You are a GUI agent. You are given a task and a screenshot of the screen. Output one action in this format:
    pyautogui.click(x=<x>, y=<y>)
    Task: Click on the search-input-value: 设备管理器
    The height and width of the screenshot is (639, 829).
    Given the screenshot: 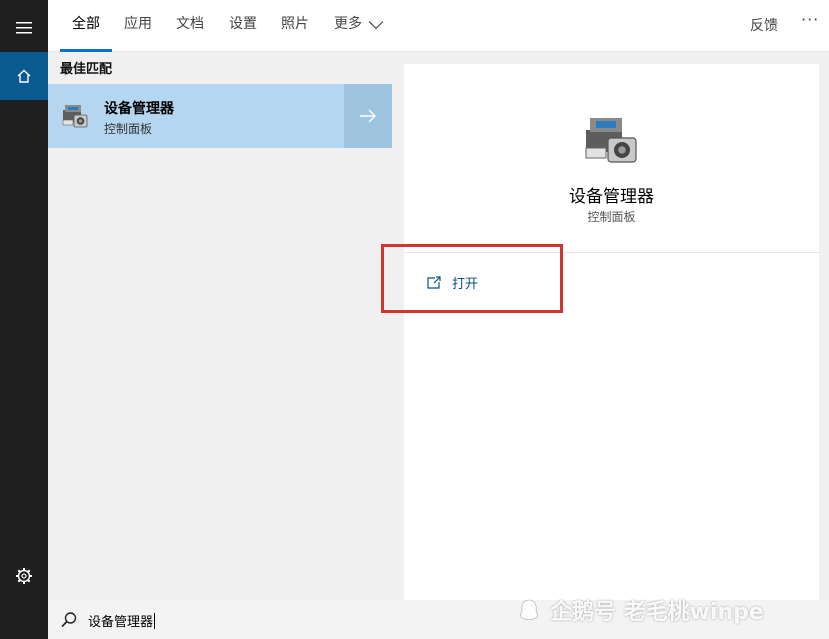 What is the action you would take?
    pyautogui.click(x=121, y=622)
    